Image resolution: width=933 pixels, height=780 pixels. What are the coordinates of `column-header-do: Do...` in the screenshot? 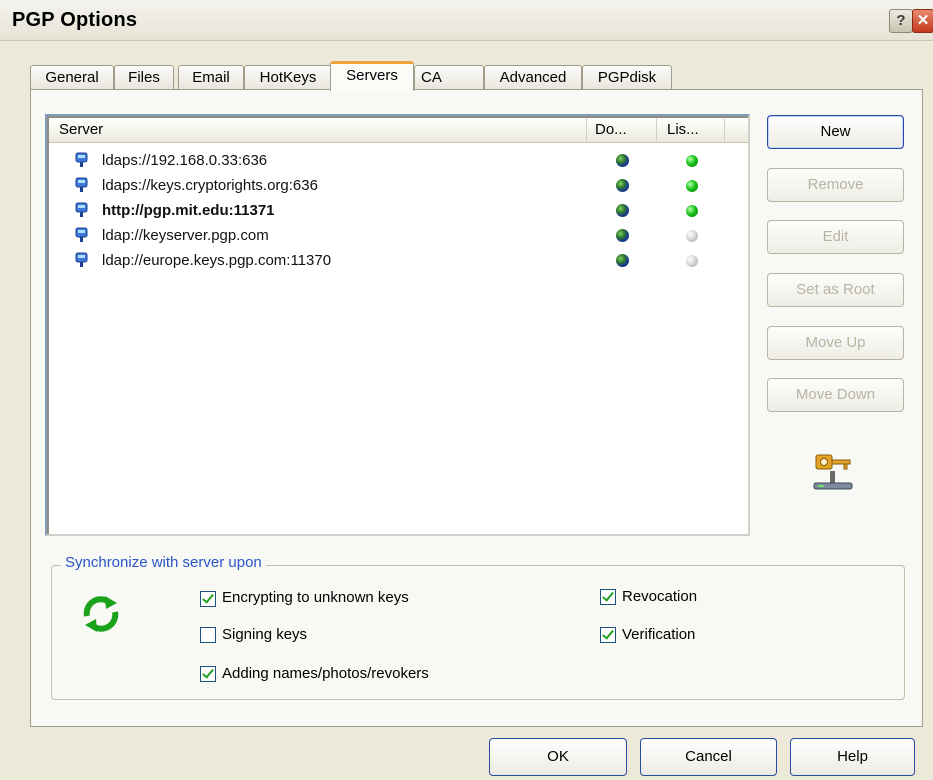 It's located at (622, 130).